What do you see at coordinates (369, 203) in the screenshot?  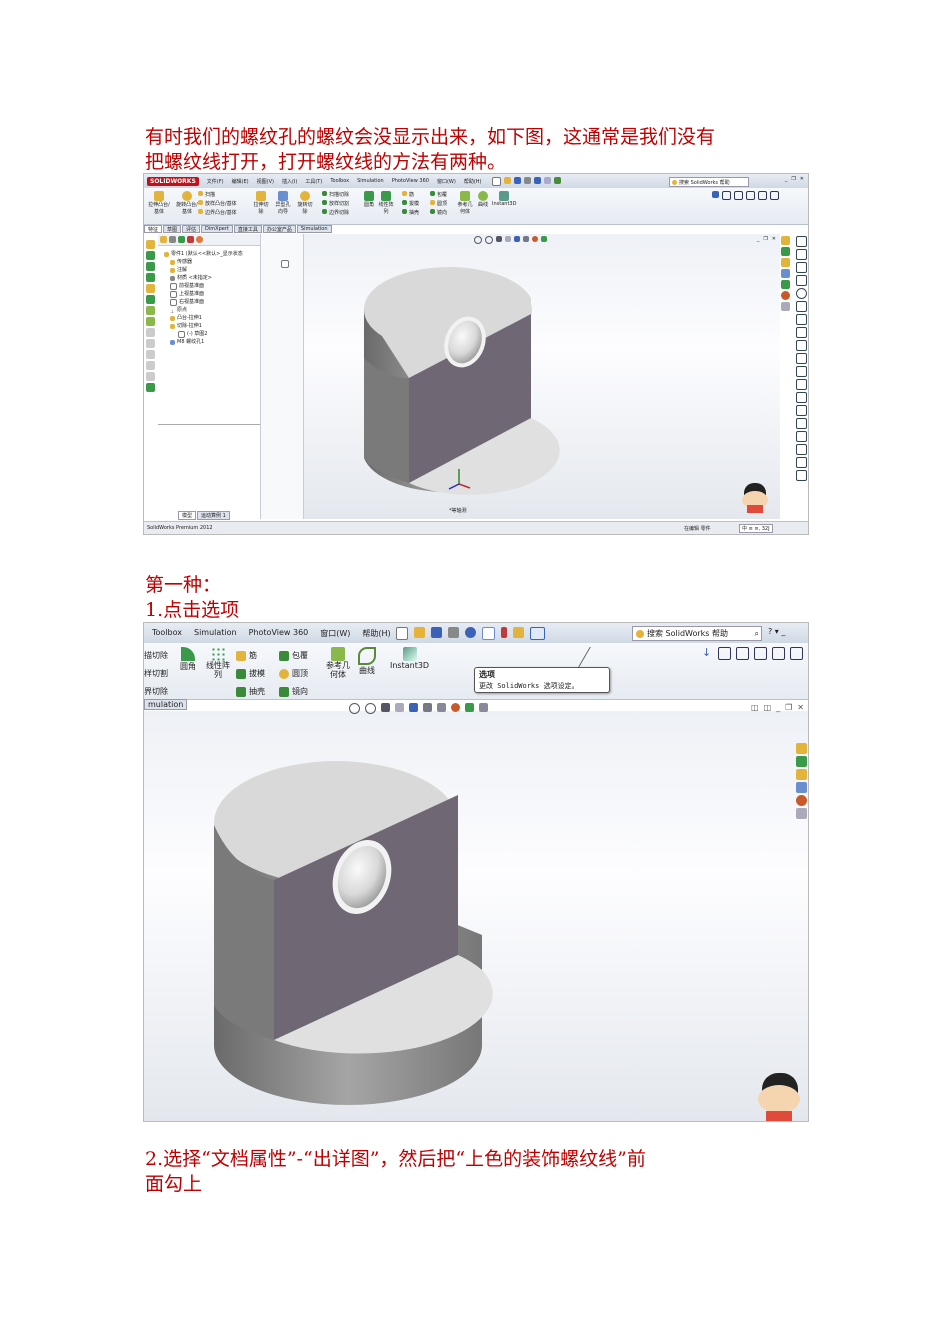 I see `fillet-button: 圆角` at bounding box center [369, 203].